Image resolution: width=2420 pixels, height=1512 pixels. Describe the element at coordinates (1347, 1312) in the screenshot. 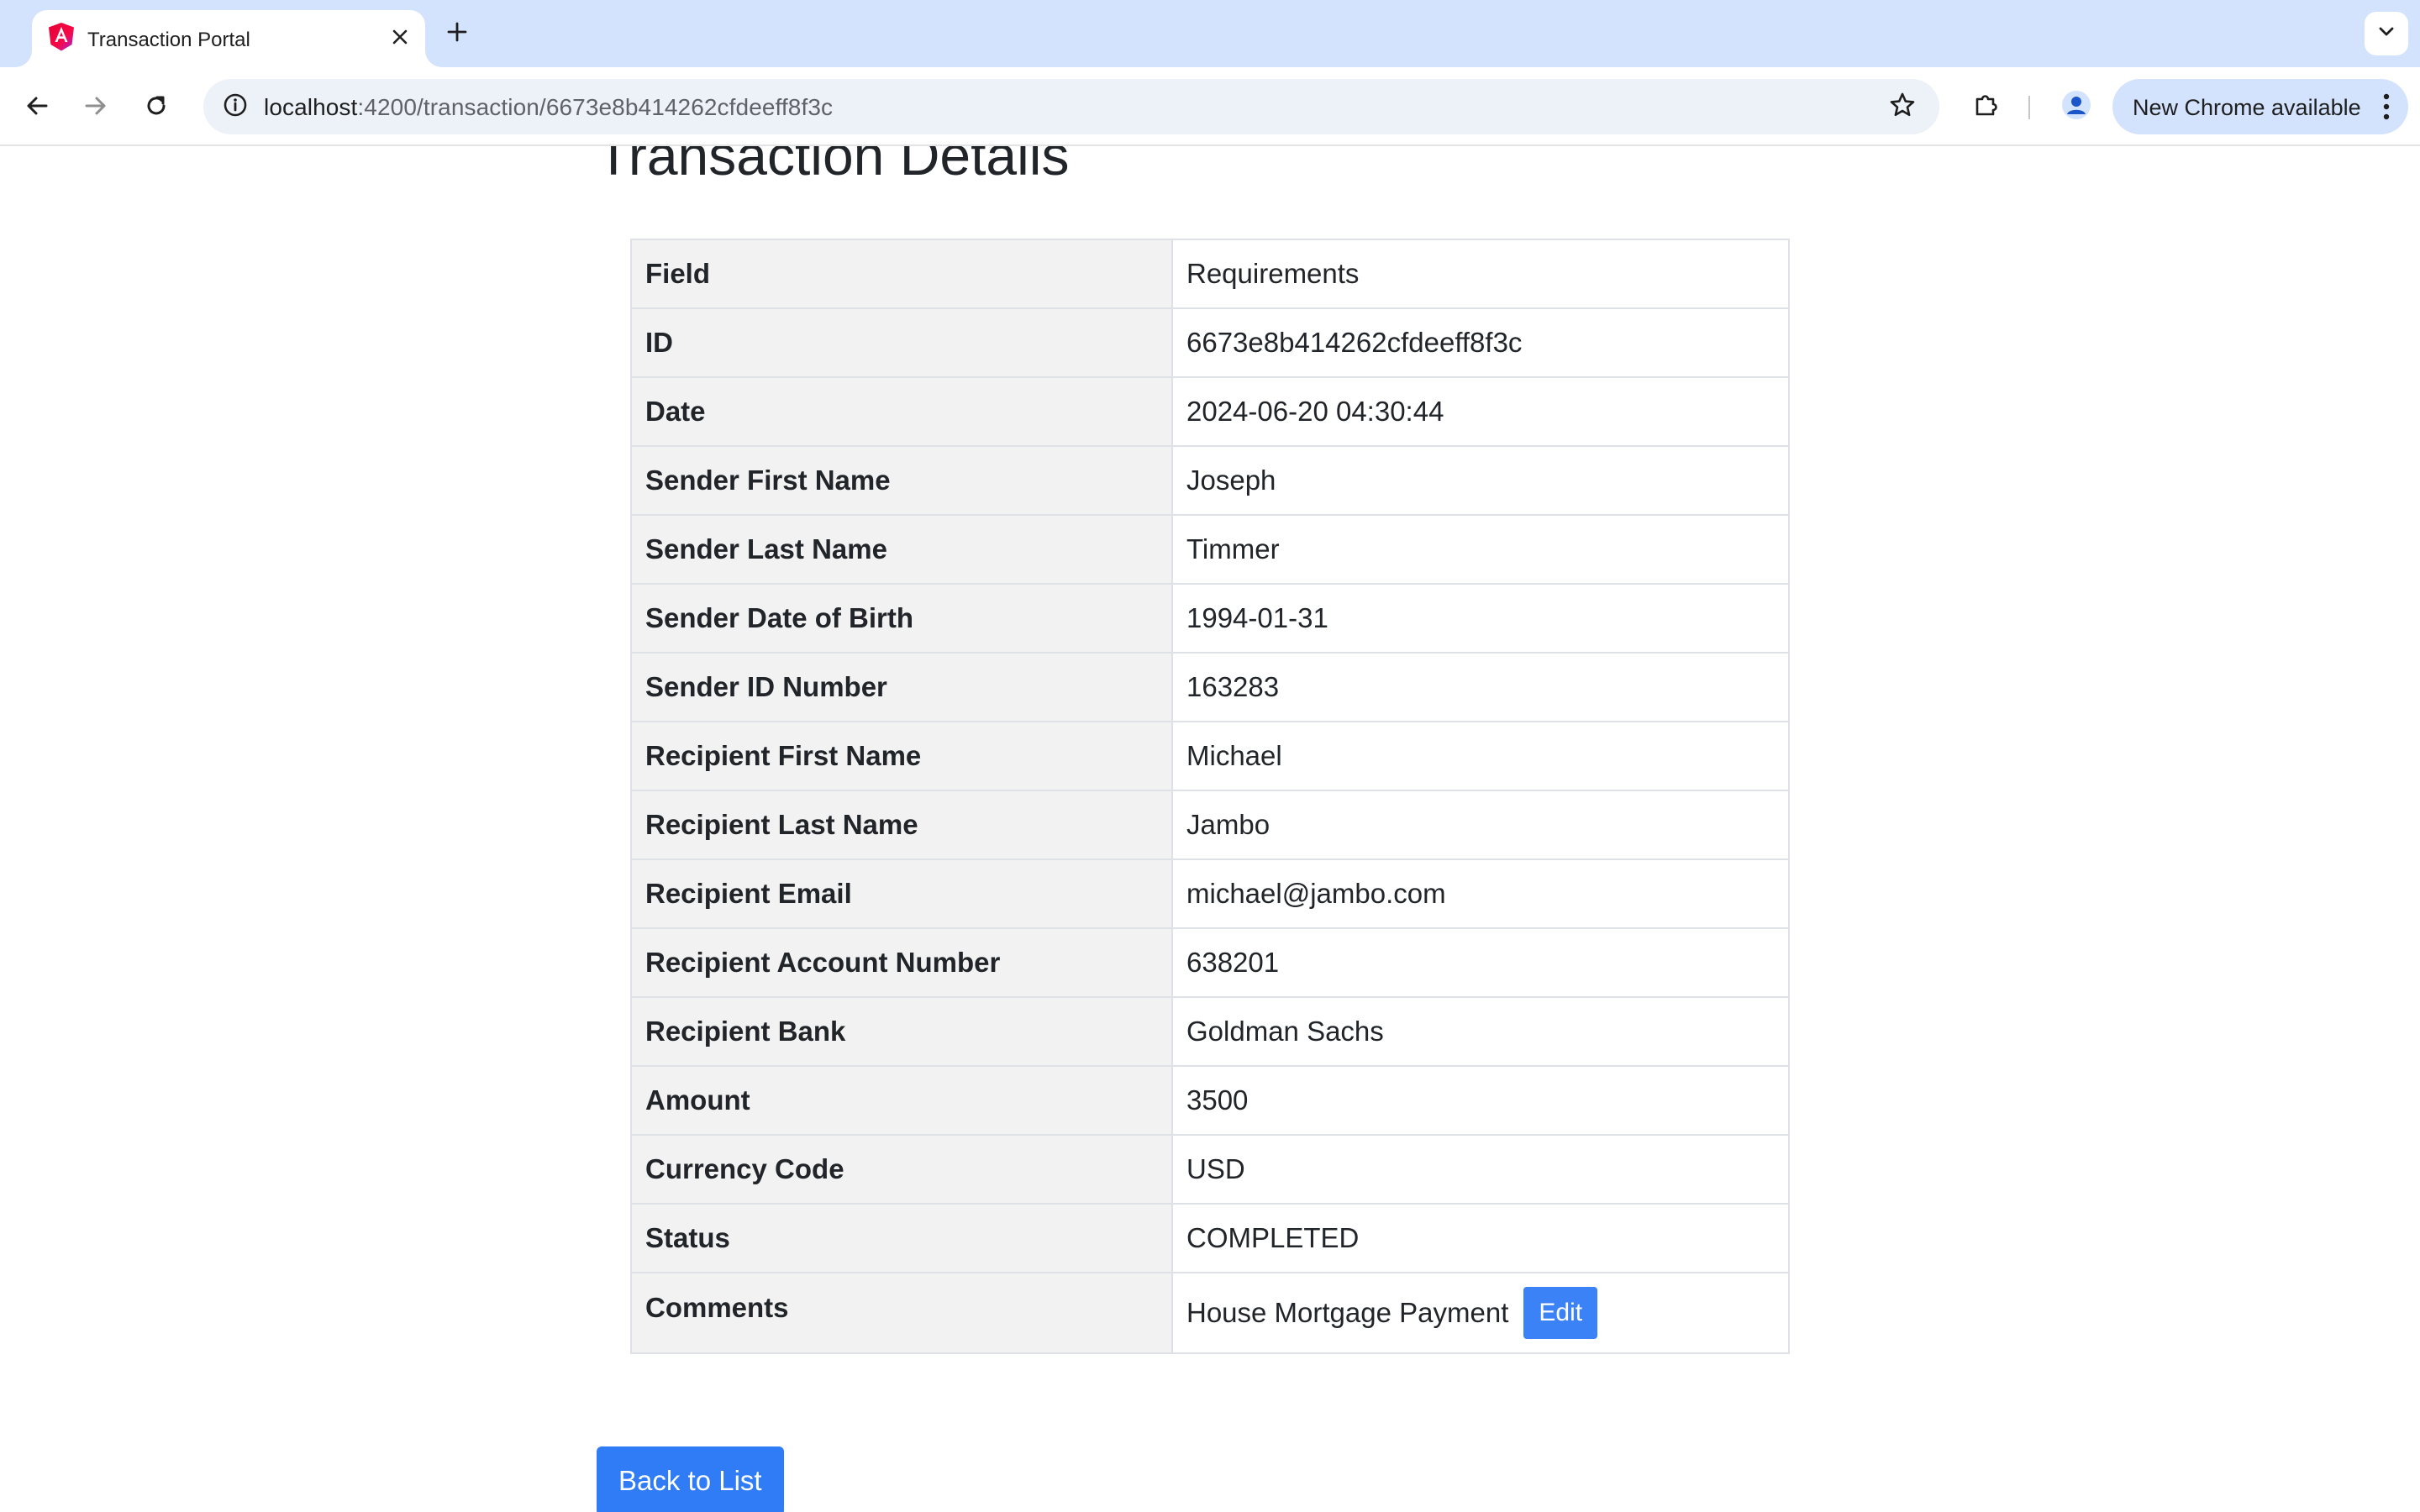

I see `comment-text: House Mortgage Payment` at that location.